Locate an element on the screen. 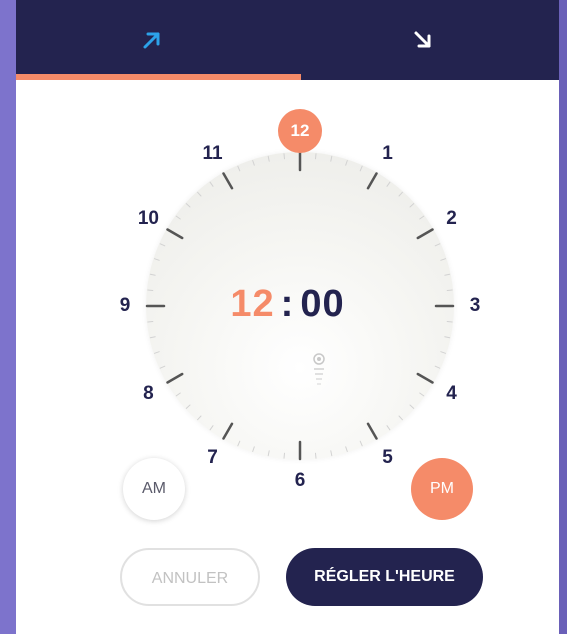  cancel-button: ANNULER is located at coordinates (190, 577).